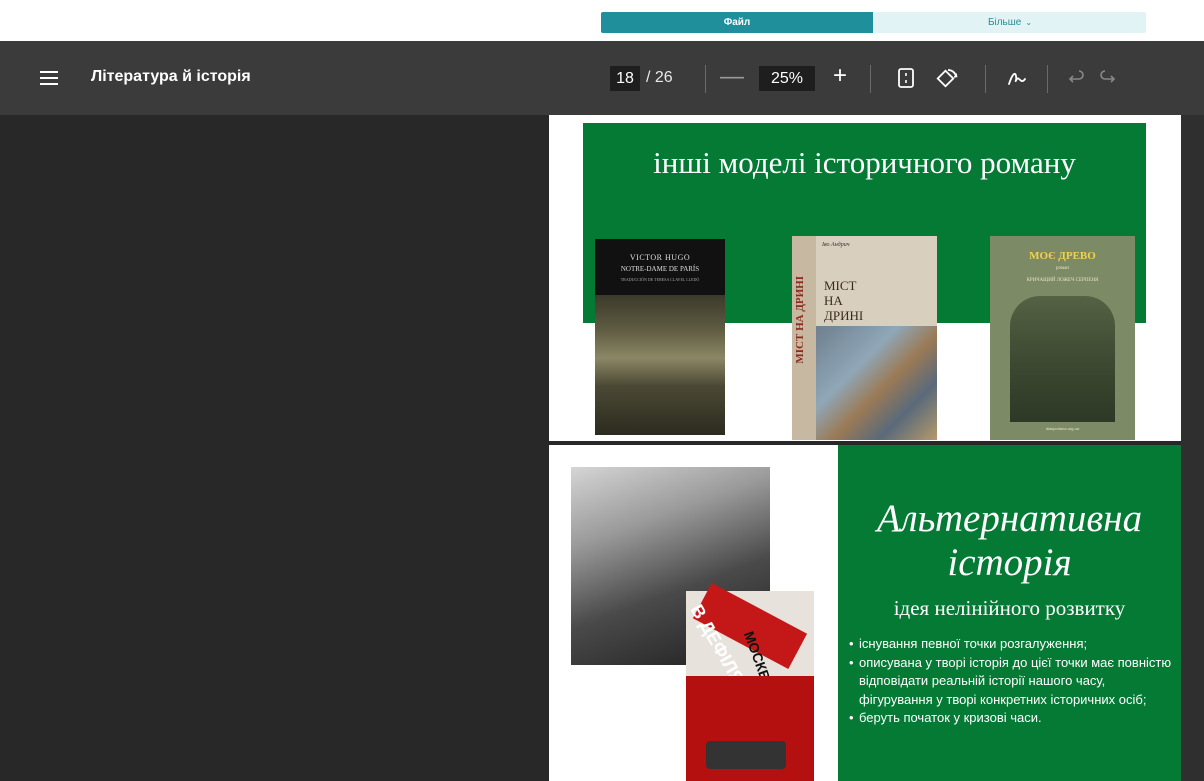  I want to click on fit-page-icon, so click(906, 78).